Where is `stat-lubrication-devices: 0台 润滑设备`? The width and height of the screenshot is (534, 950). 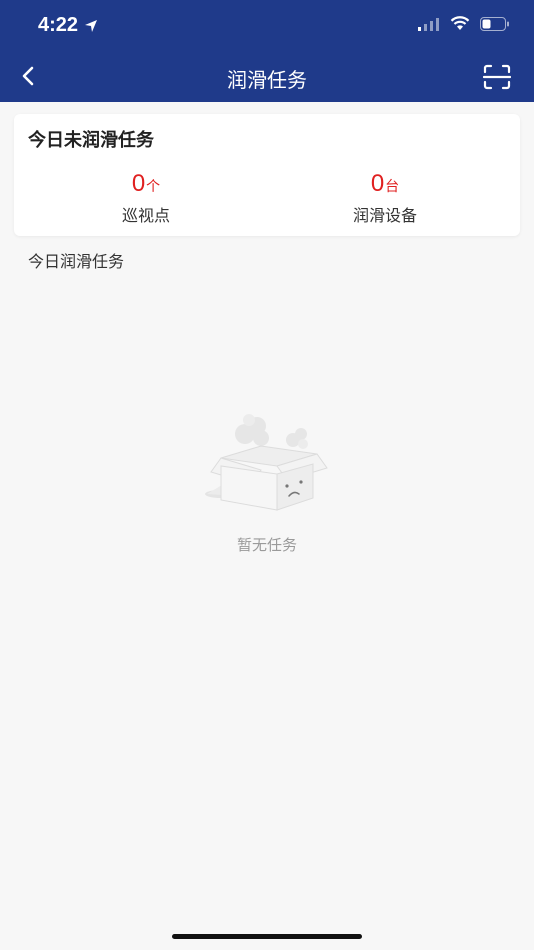 stat-lubrication-devices: 0台 润滑设备 is located at coordinates (385, 198).